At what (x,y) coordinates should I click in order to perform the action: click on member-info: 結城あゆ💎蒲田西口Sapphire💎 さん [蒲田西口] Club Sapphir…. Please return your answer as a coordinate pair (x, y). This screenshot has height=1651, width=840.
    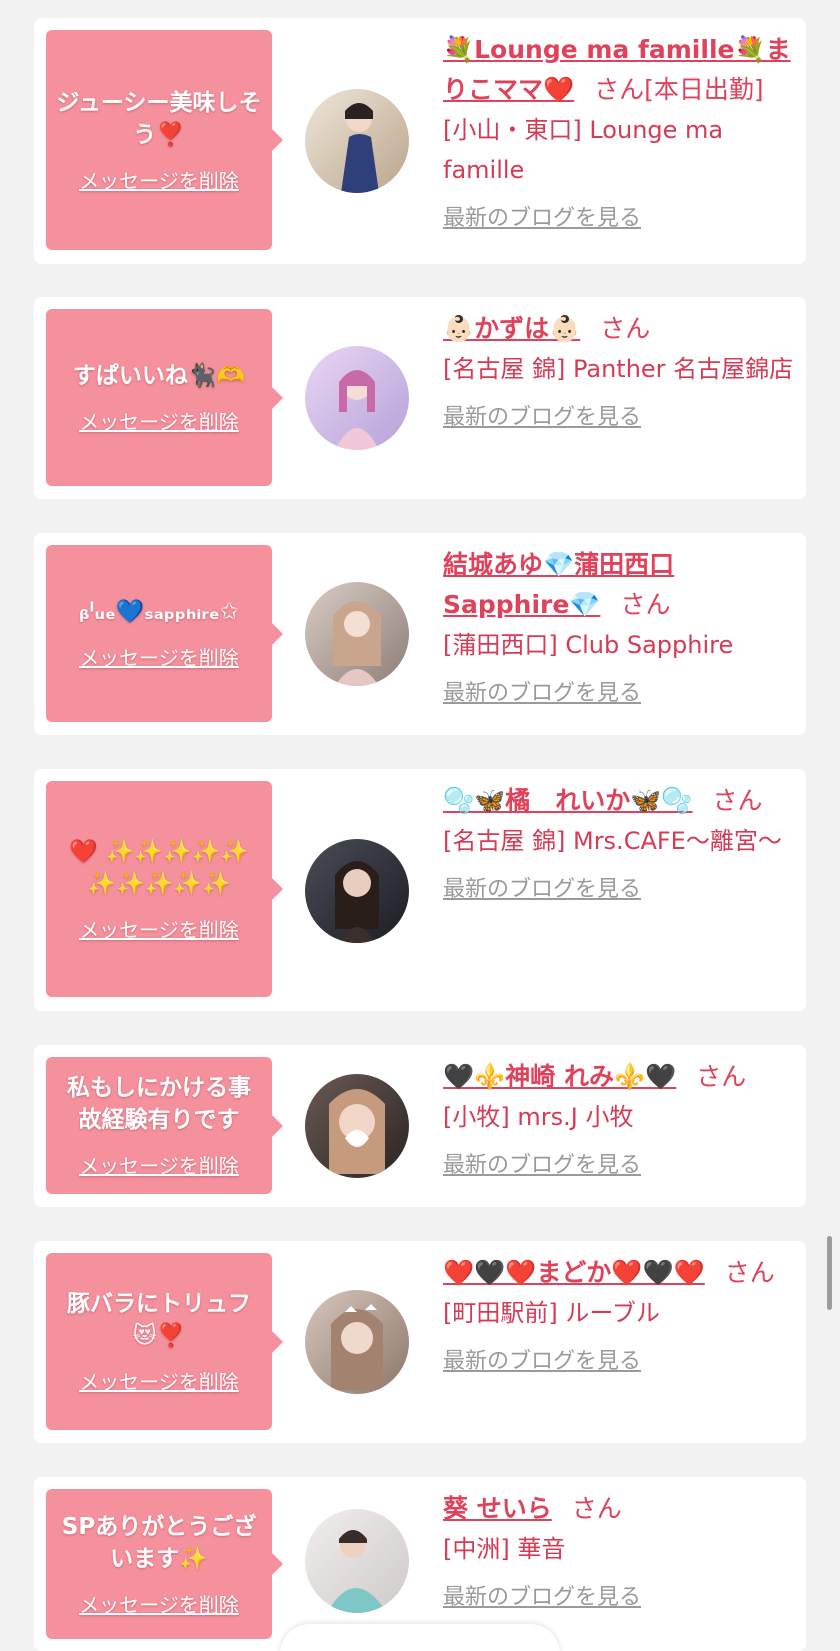
    Looking at the image, I should click on (618, 626).